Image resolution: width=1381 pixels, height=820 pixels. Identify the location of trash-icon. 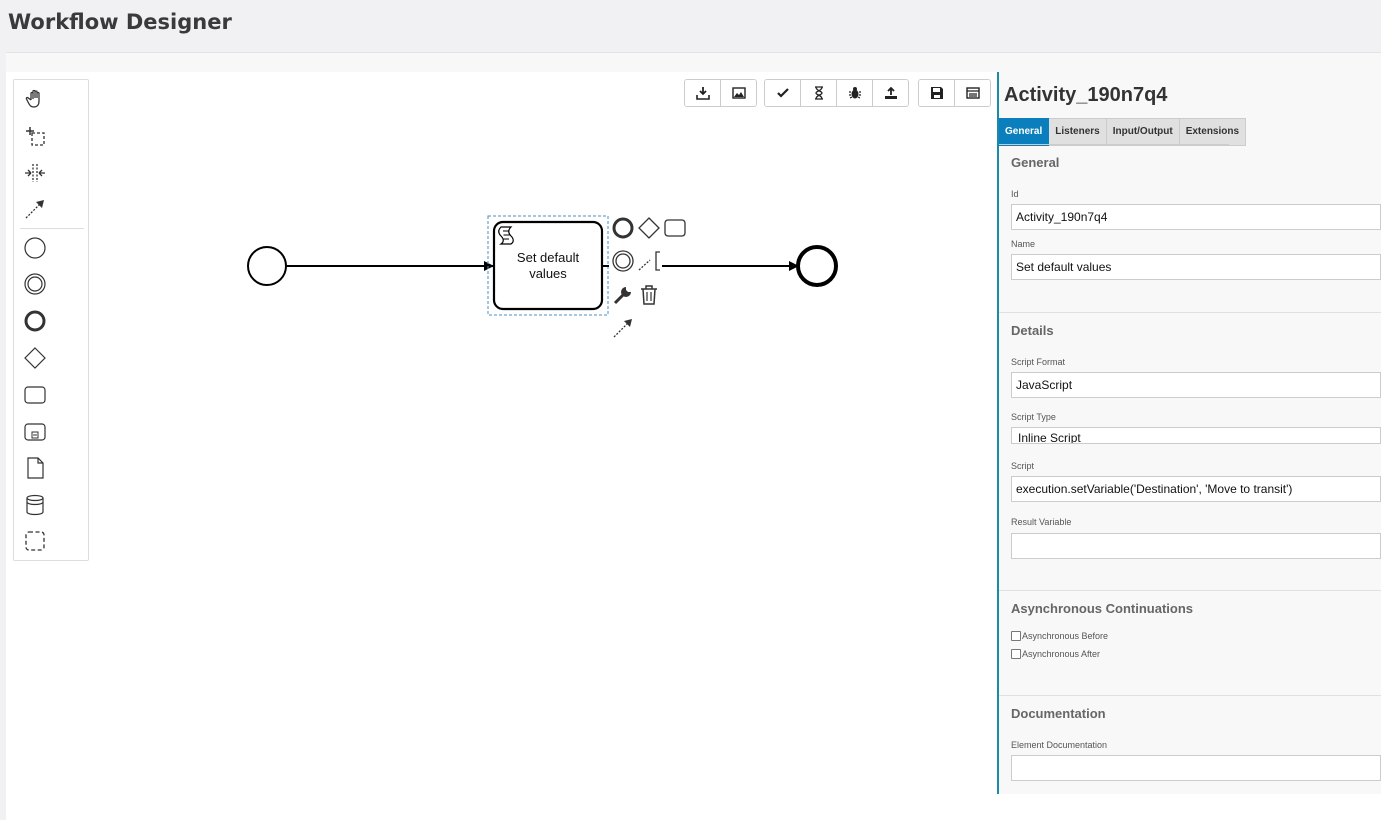
(649, 295).